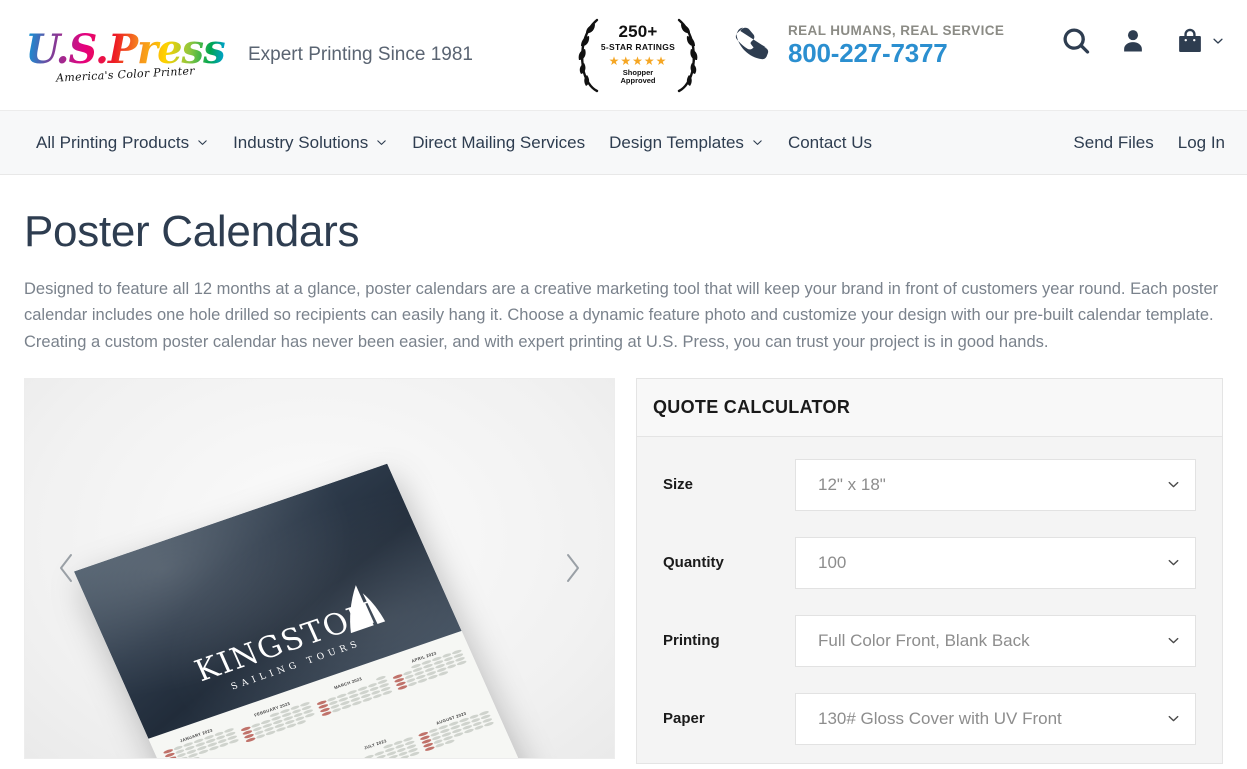  What do you see at coordinates (113, 142) in the screenshot?
I see `nav-label: All Printing Products` at bounding box center [113, 142].